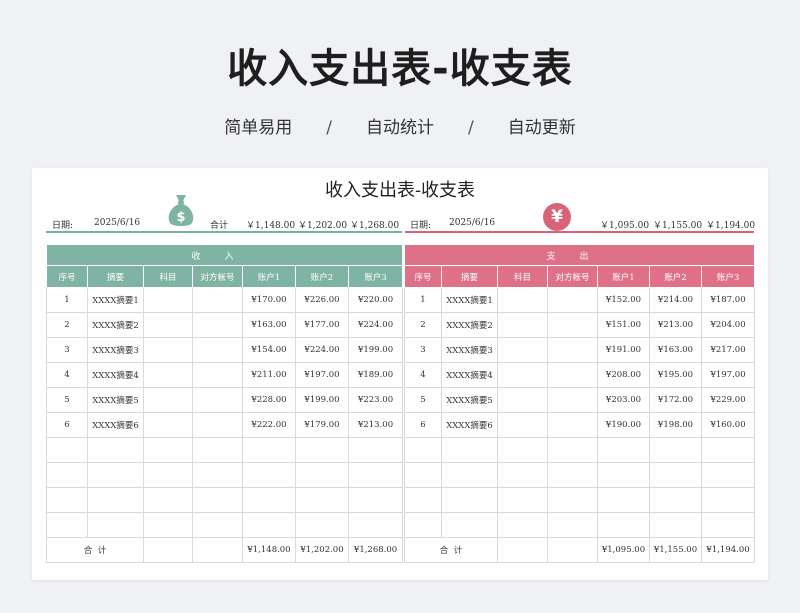  What do you see at coordinates (375, 425) in the screenshot?
I see `table-cell: ¥213.00` at bounding box center [375, 425].